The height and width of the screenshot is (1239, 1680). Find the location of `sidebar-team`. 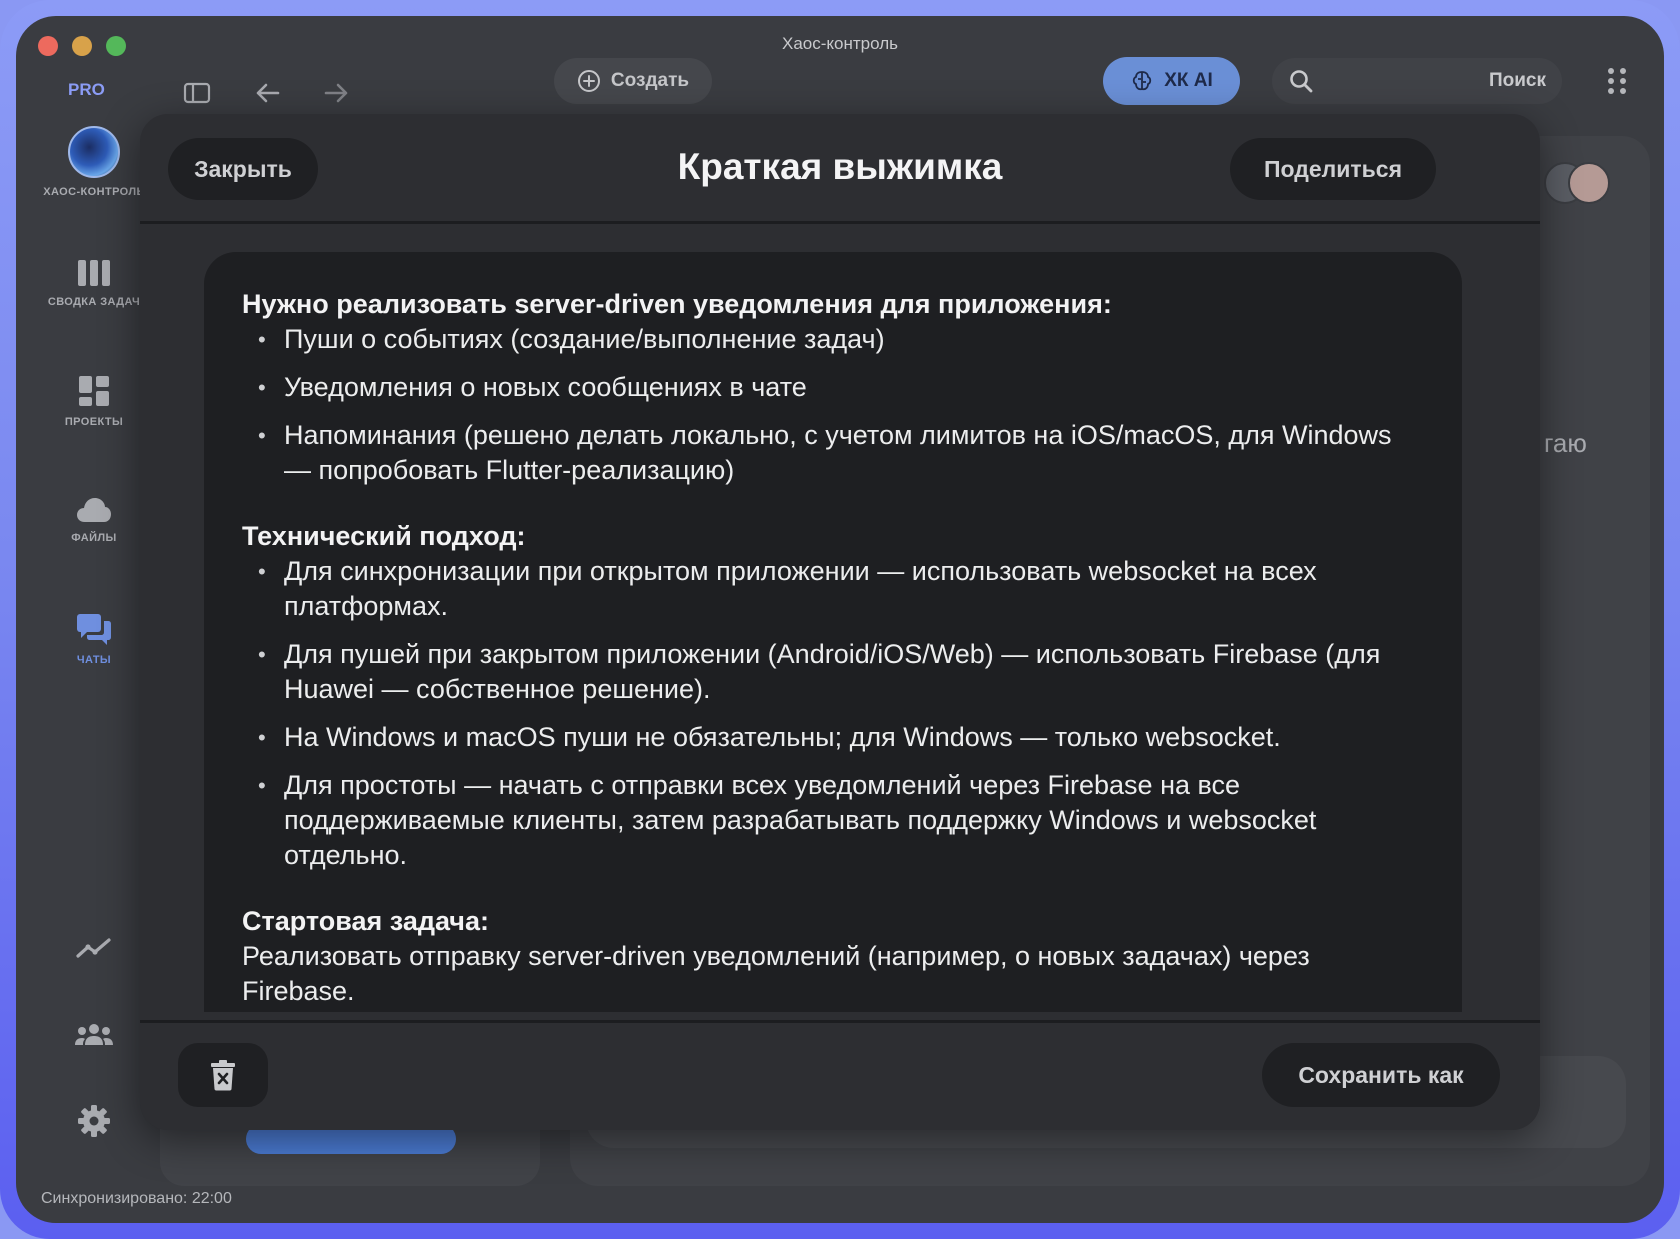

sidebar-team is located at coordinates (94, 1034).